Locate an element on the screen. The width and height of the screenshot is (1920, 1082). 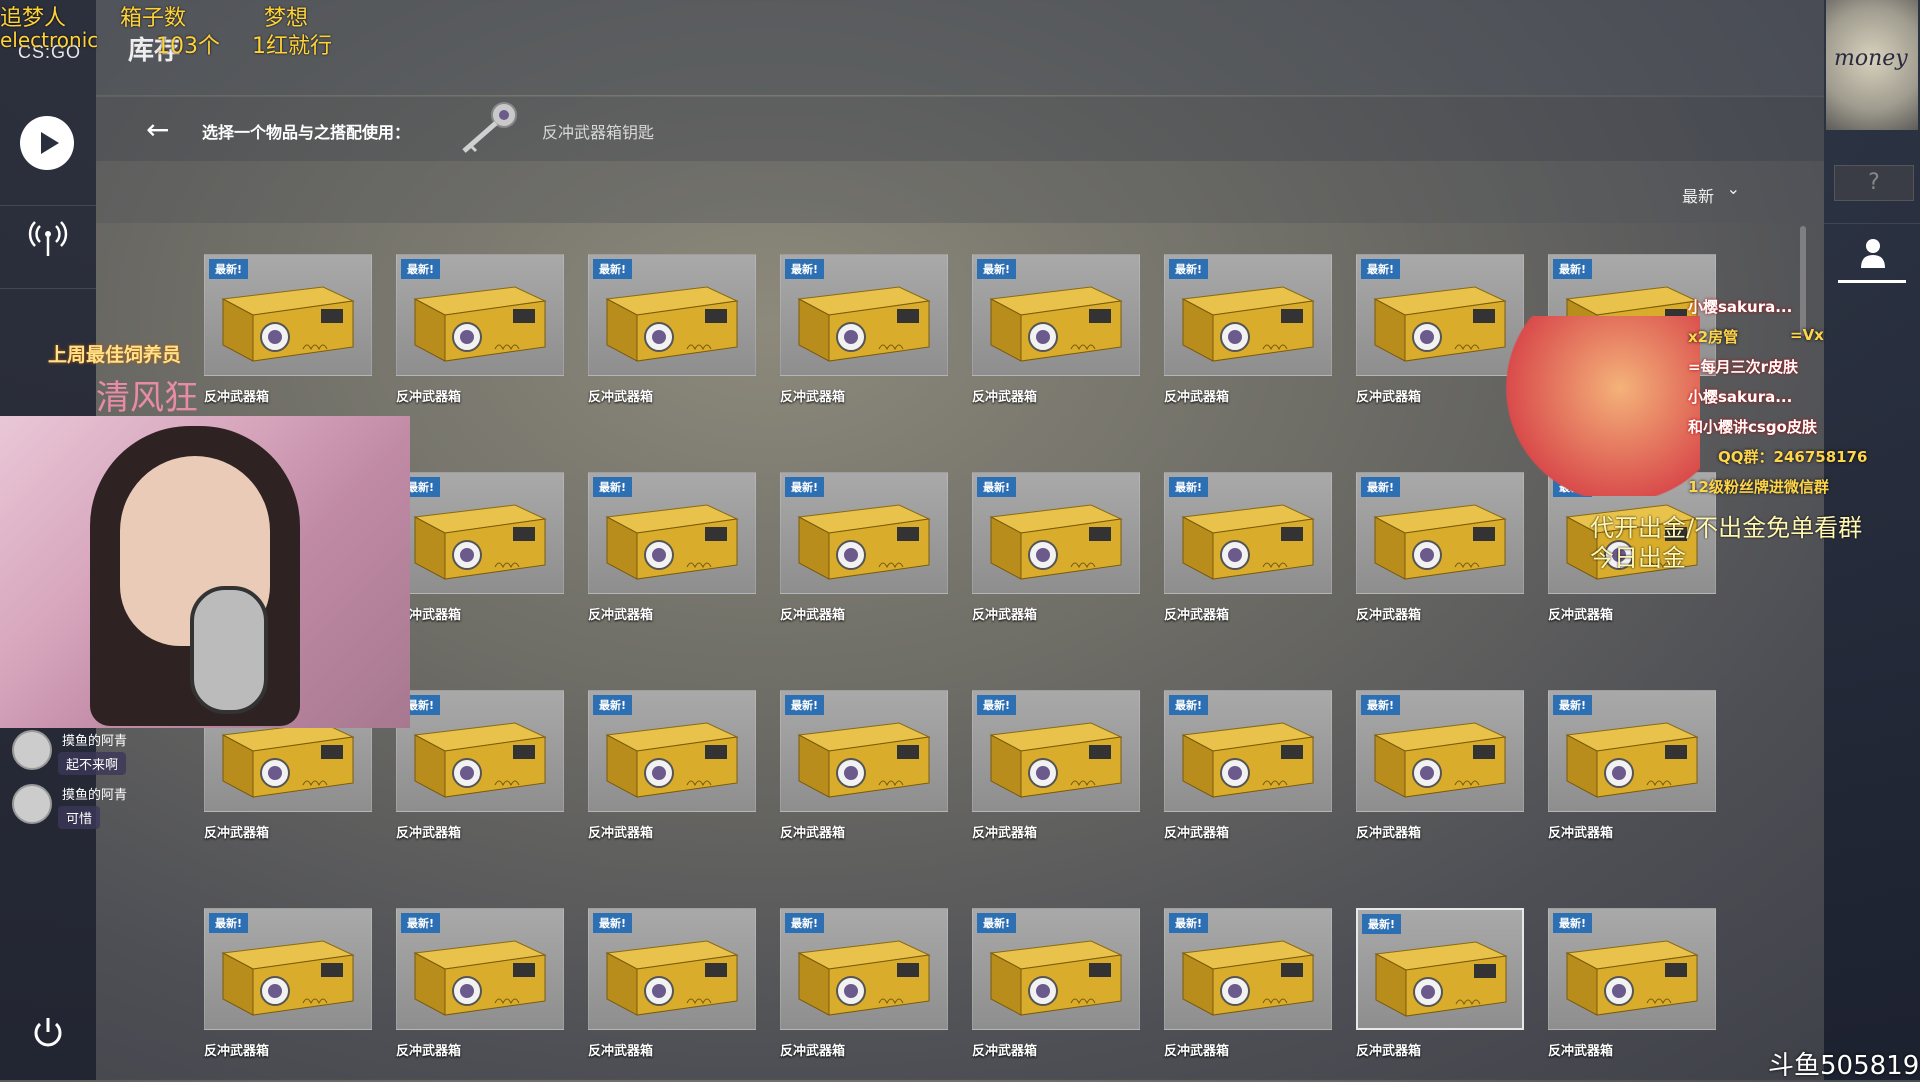
header: 库存 is located at coordinates (960, 47).